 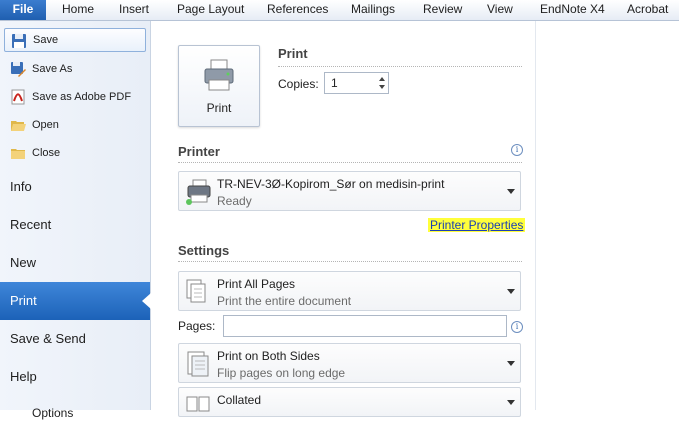 What do you see at coordinates (281, 373) in the screenshot?
I see `duplex-subtitle: Flip pages on long edge` at bounding box center [281, 373].